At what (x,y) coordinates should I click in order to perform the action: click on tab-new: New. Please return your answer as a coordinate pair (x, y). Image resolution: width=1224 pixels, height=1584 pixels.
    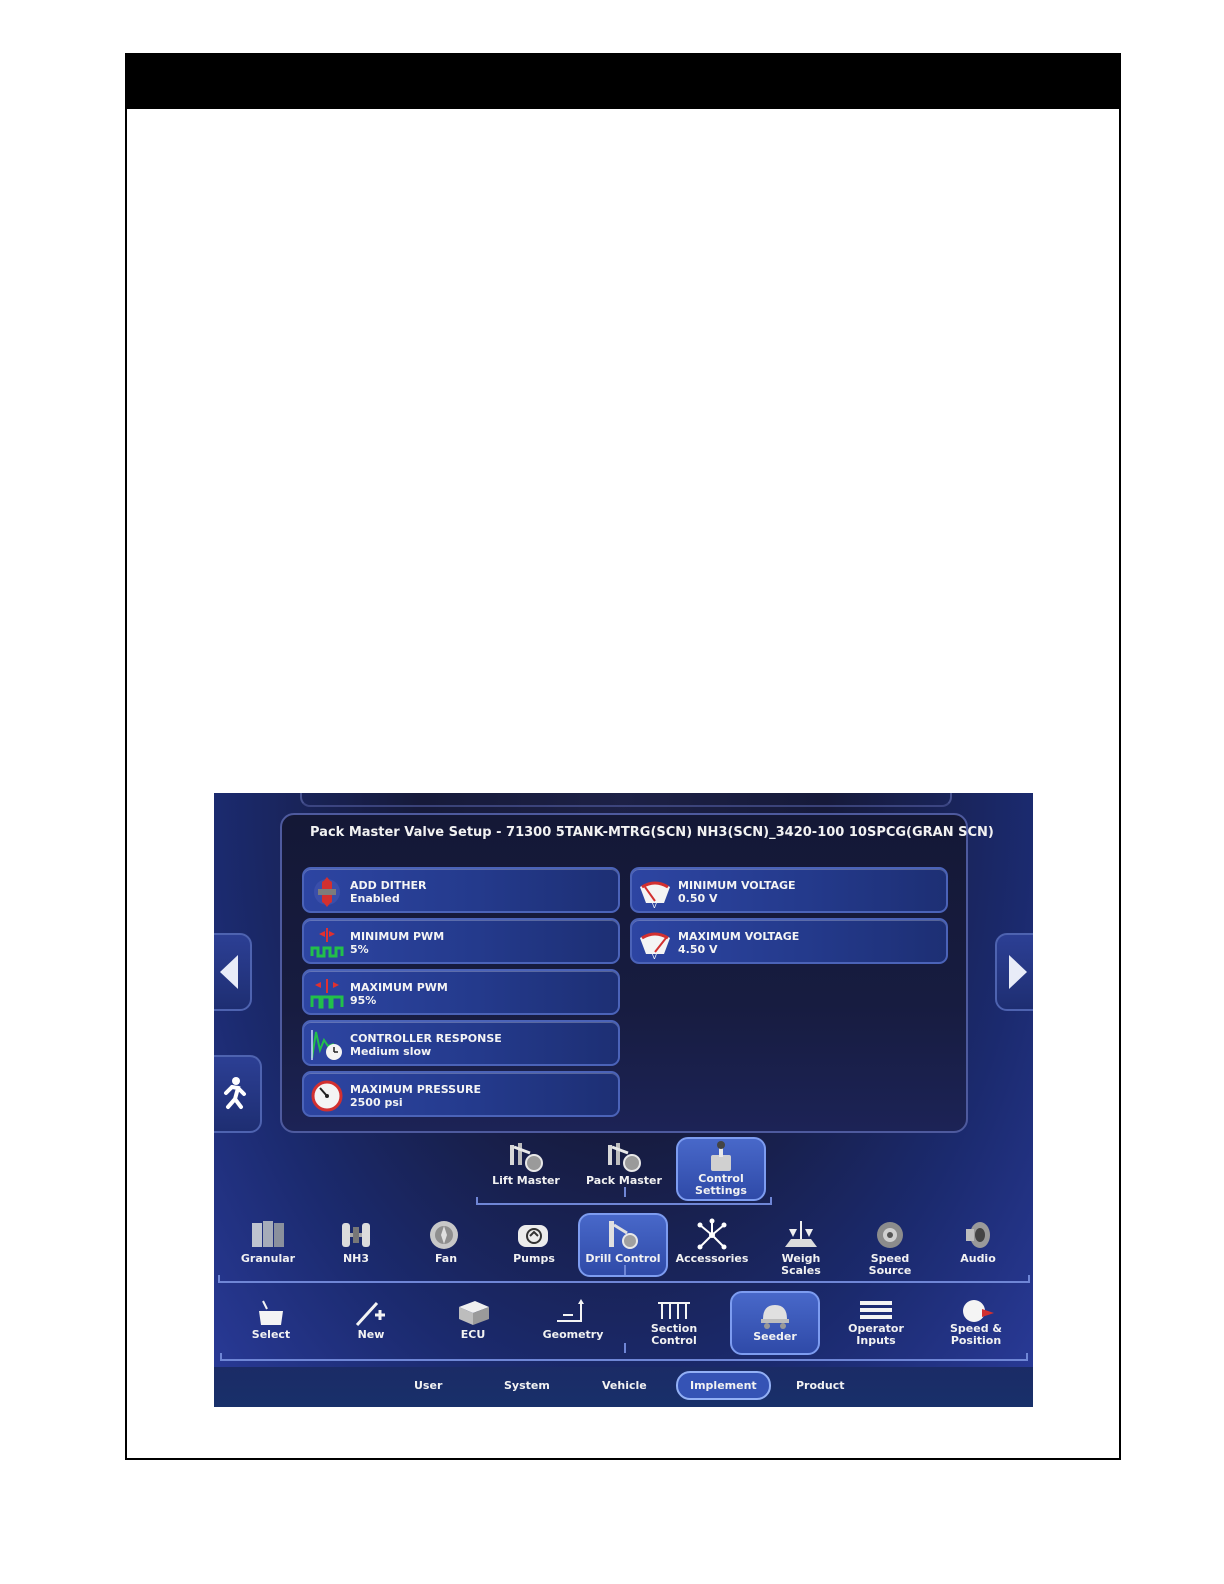
    Looking at the image, I should click on (371, 1319).